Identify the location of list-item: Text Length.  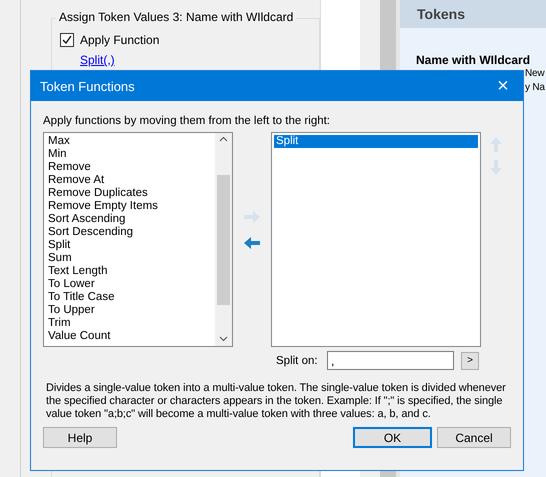
(129, 271).